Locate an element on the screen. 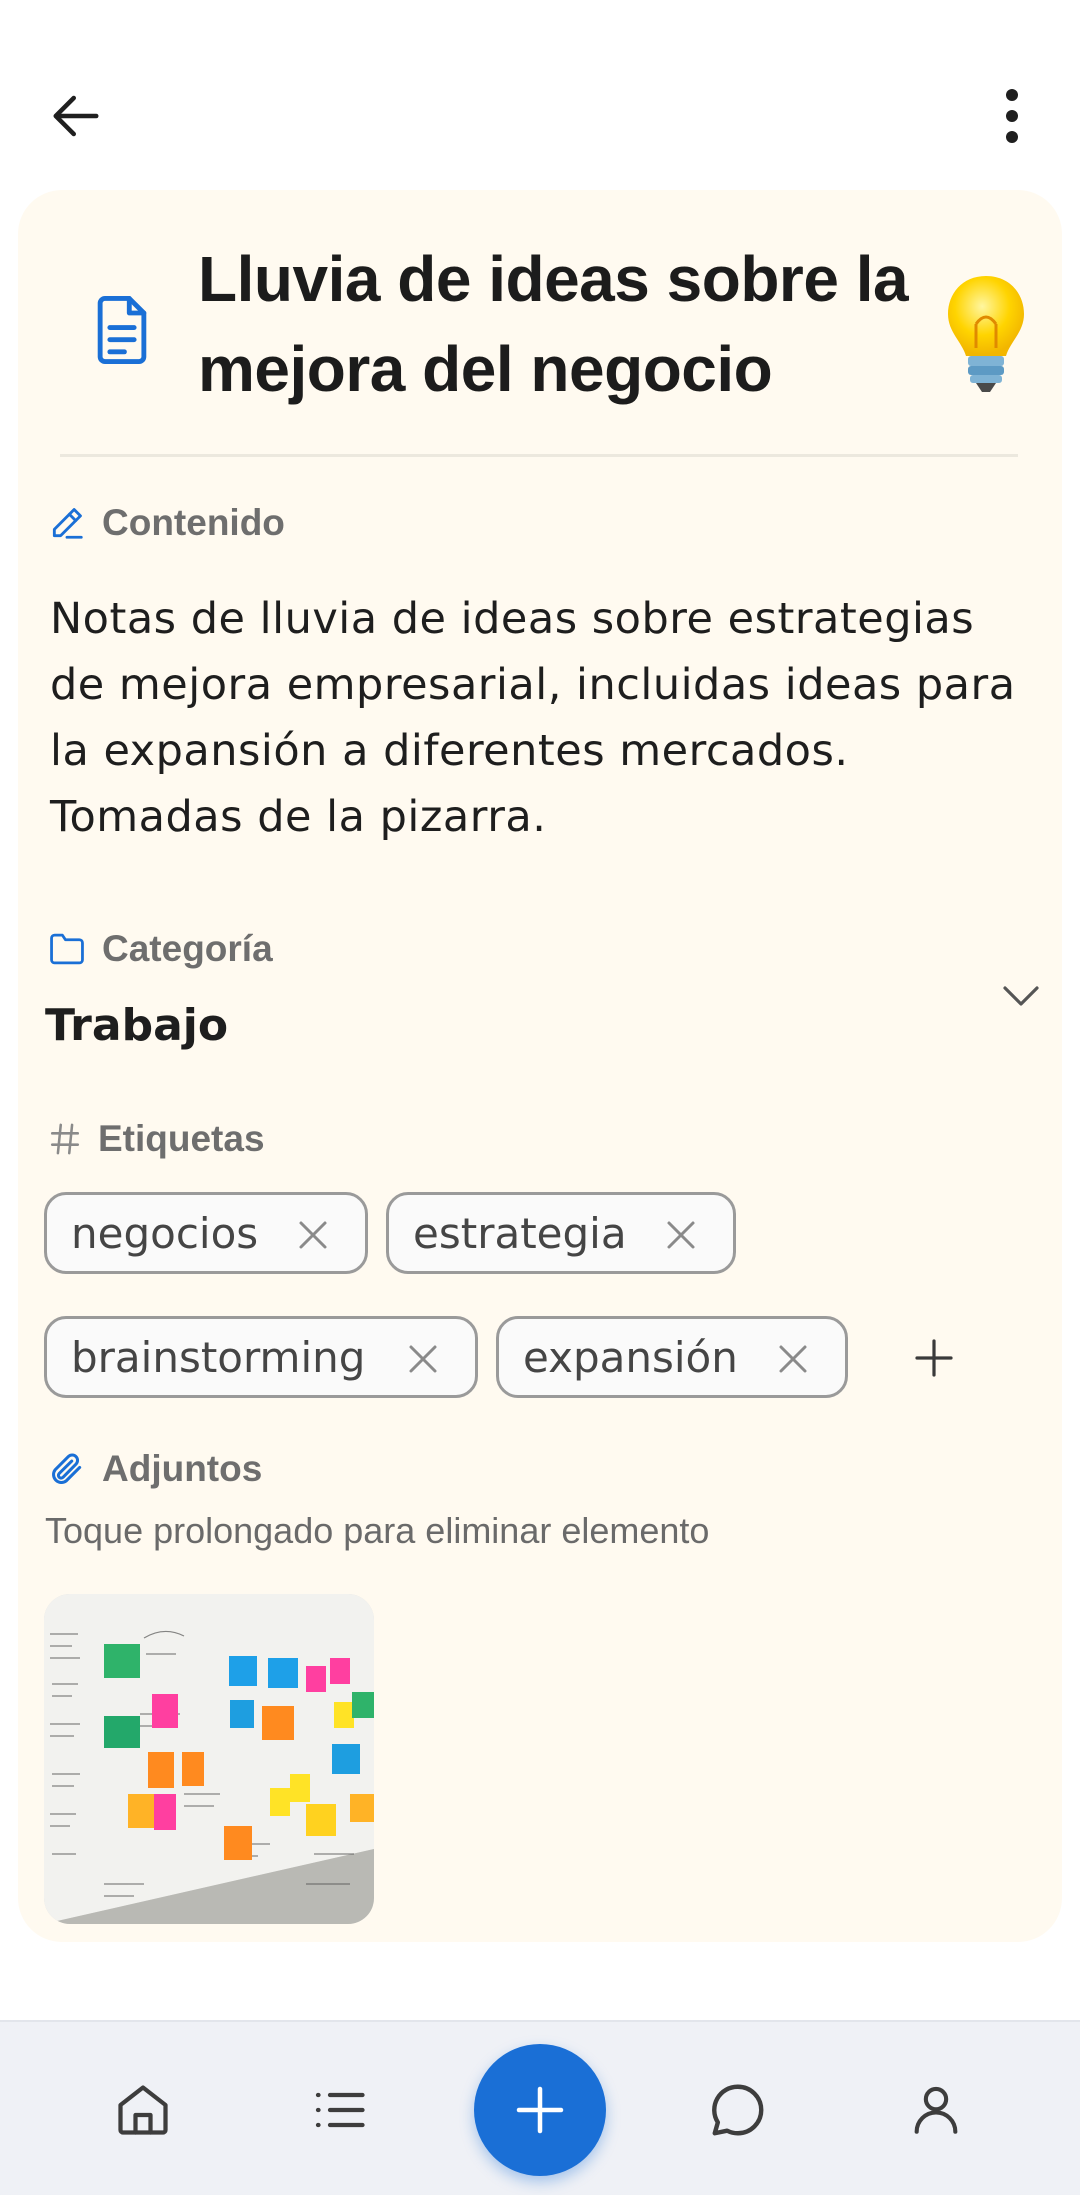 Image resolution: width=1080 pixels, height=2195 pixels. user-icon is located at coordinates (936, 2110).